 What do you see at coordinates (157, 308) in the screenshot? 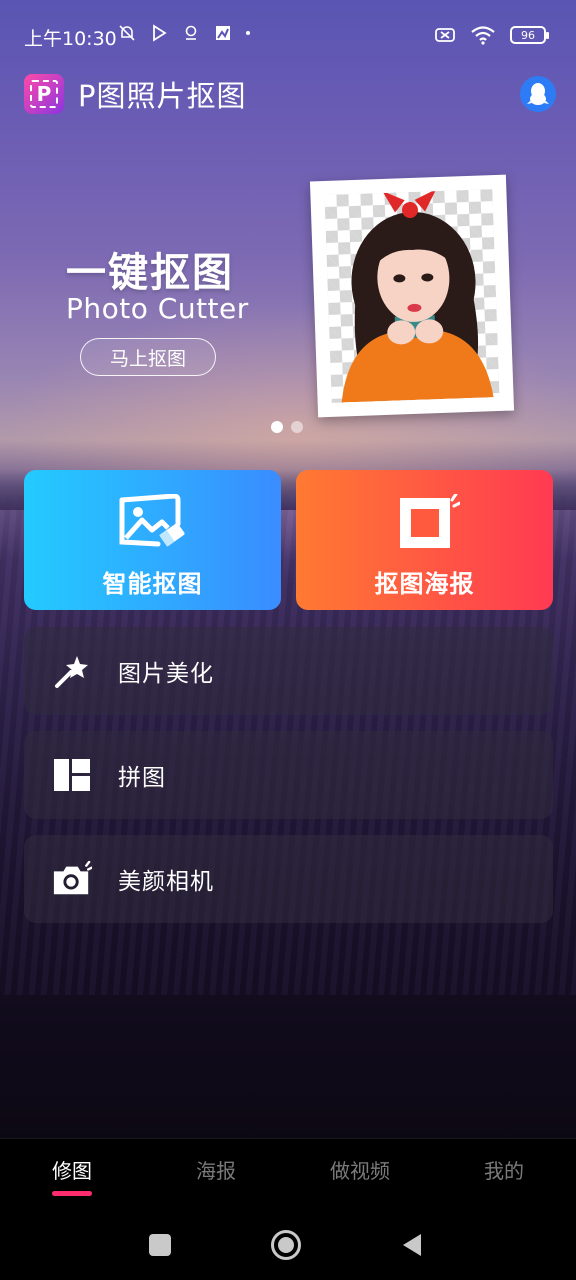
I see `banner-subtitle: Photo Cutter` at bounding box center [157, 308].